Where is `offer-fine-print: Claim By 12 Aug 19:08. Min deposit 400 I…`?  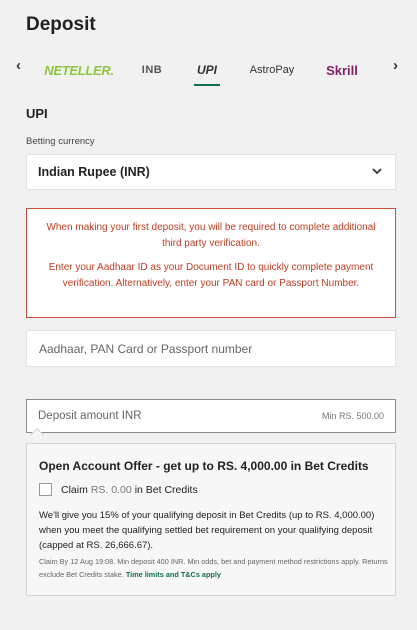 offer-fine-print: Claim By 12 Aug 19:08. Min deposit 400 I… is located at coordinates (215, 568).